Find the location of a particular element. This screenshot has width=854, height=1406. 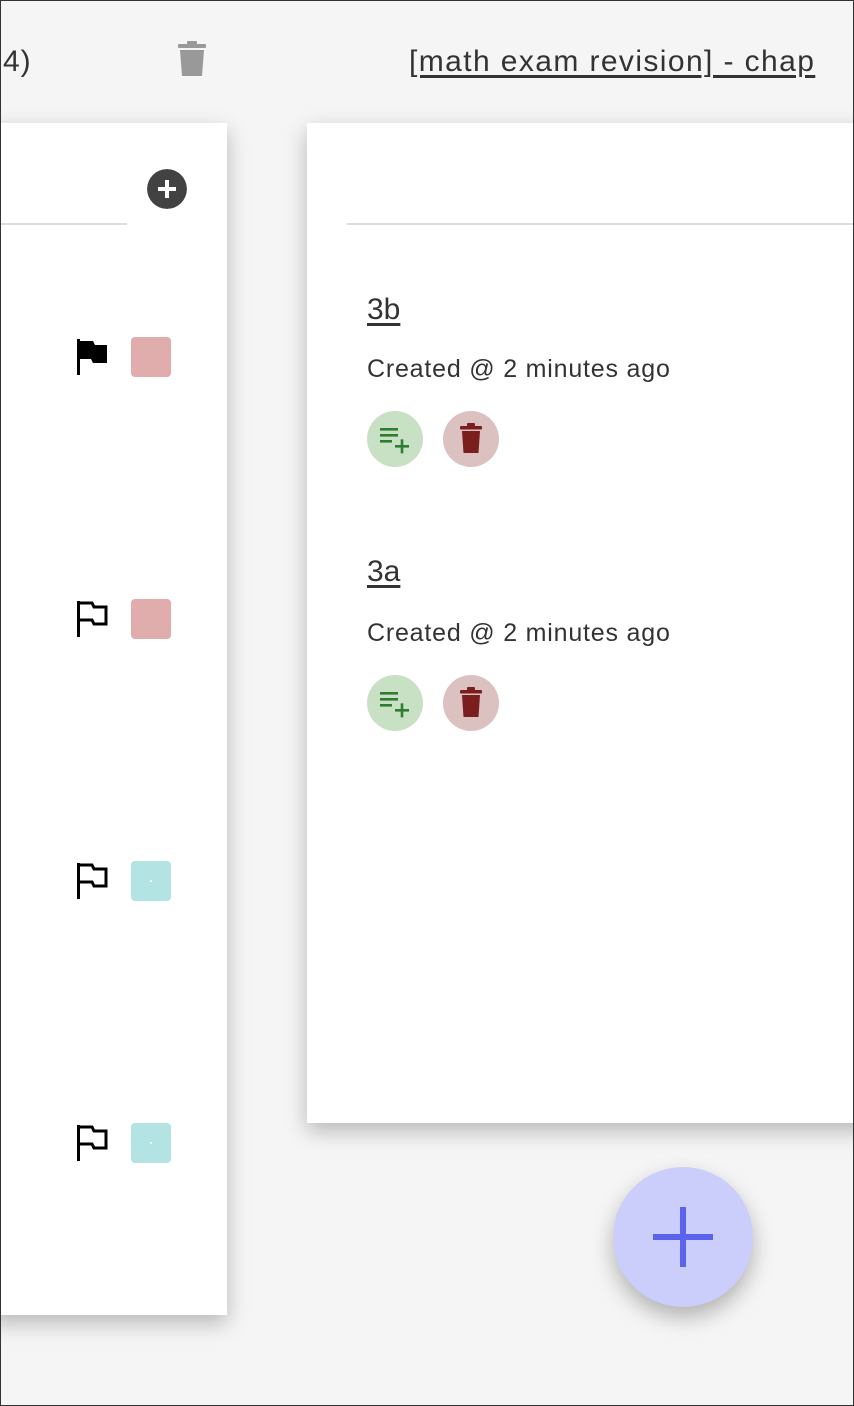

board-title-link: [math exam revision] - chap is located at coordinates (612, 62).